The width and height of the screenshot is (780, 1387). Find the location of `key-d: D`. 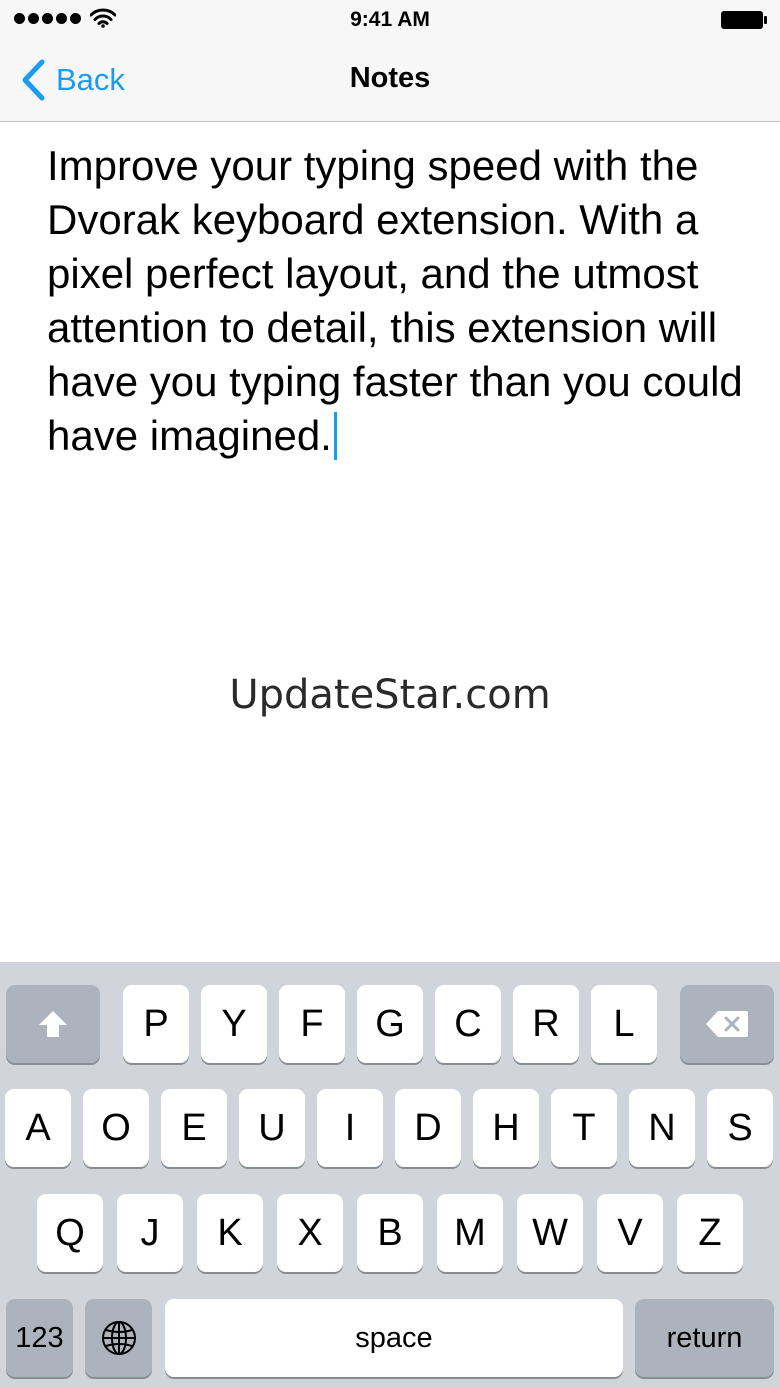

key-d: D is located at coordinates (428, 1128).